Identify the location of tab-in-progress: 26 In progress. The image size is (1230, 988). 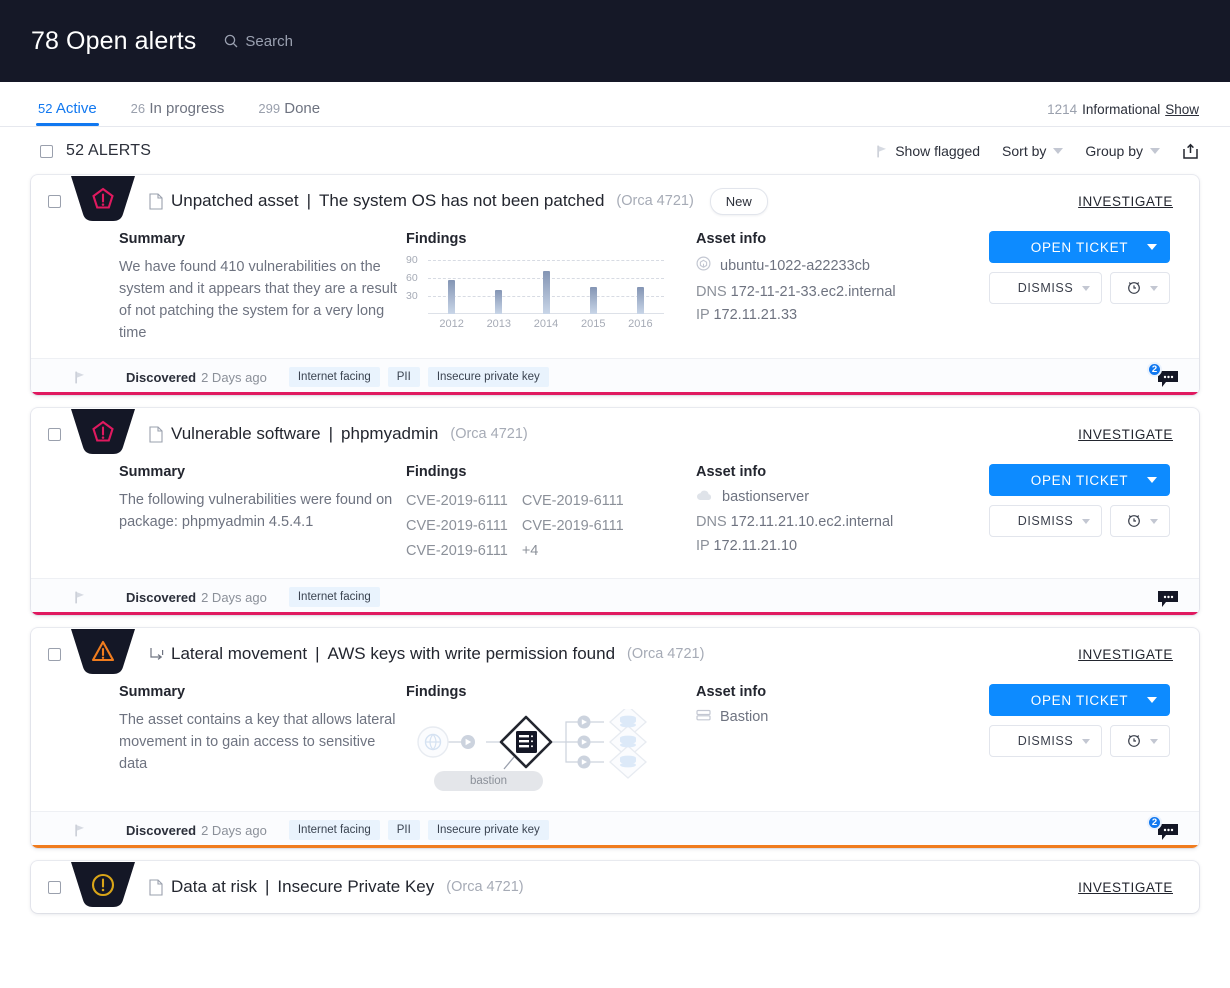
(178, 113).